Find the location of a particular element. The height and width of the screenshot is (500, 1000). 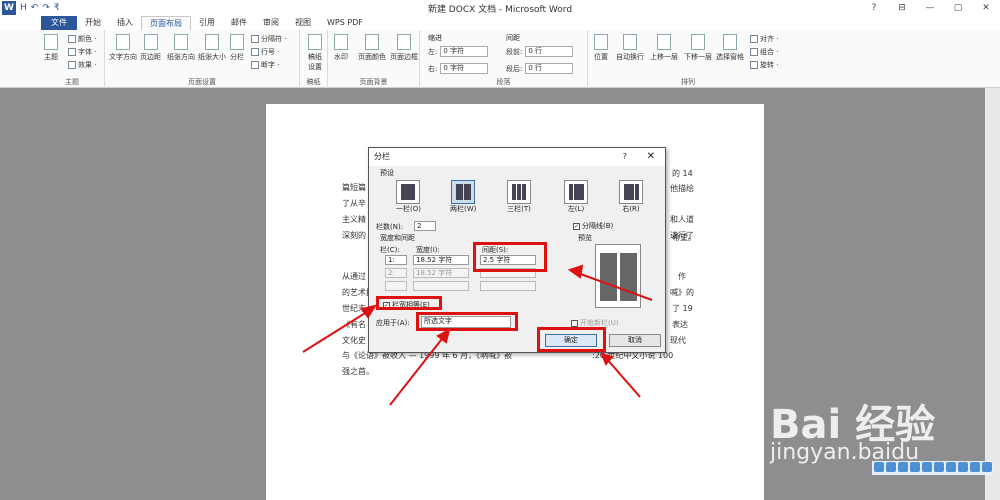

ime-toolbar is located at coordinates (933, 468).